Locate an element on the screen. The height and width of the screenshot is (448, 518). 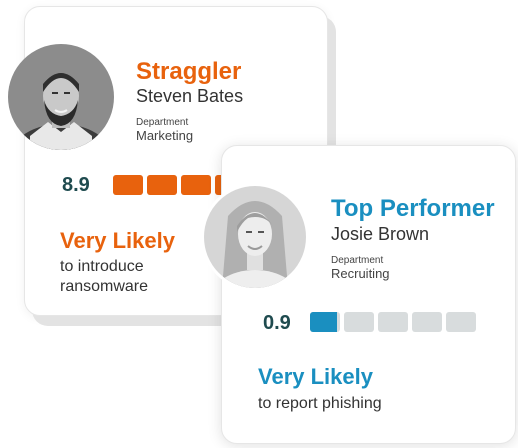
straggler-outcome-line1: to introduce is located at coordinates (102, 266).